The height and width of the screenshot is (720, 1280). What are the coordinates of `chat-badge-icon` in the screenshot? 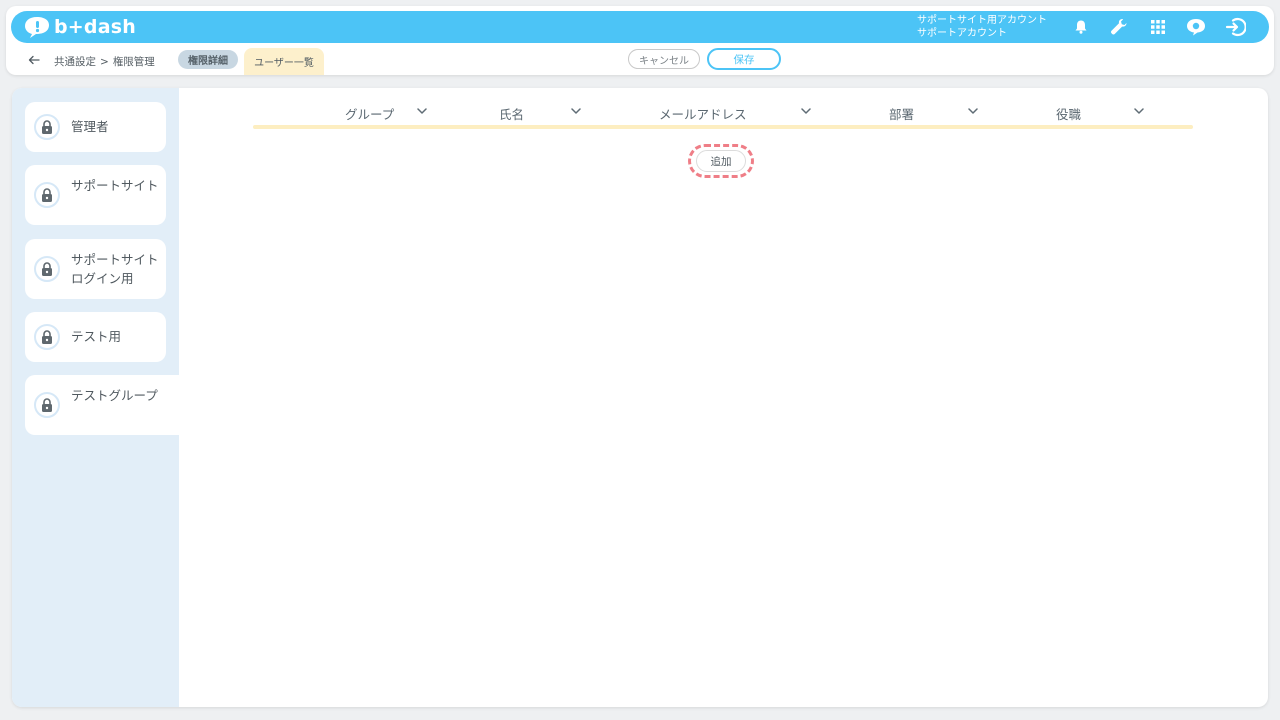 It's located at (1196, 27).